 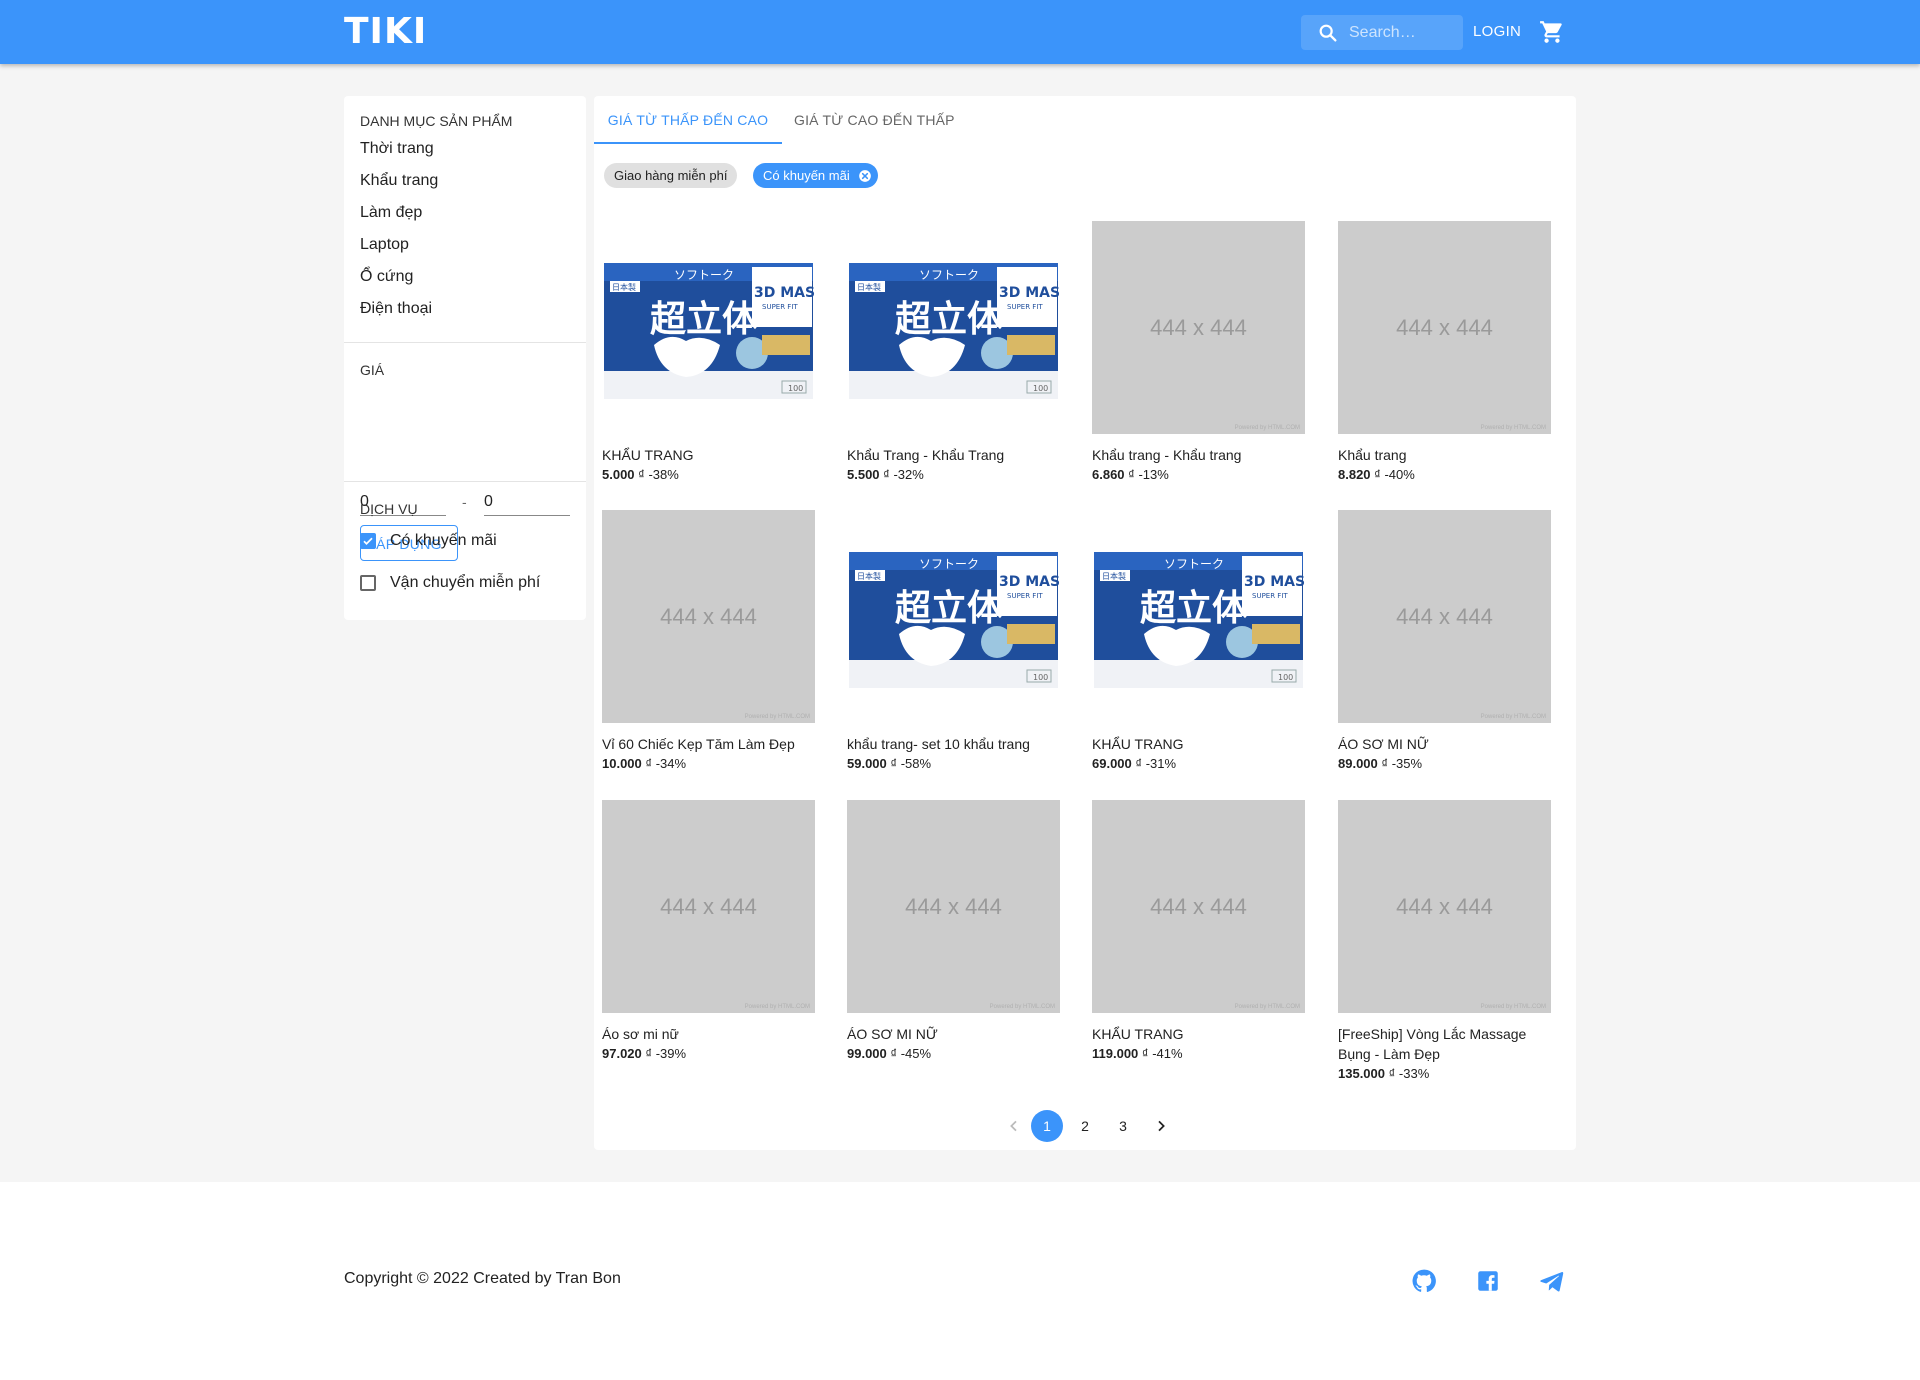 What do you see at coordinates (428, 541) in the screenshot?
I see `service-promotion-option: Có khuyến mãi` at bounding box center [428, 541].